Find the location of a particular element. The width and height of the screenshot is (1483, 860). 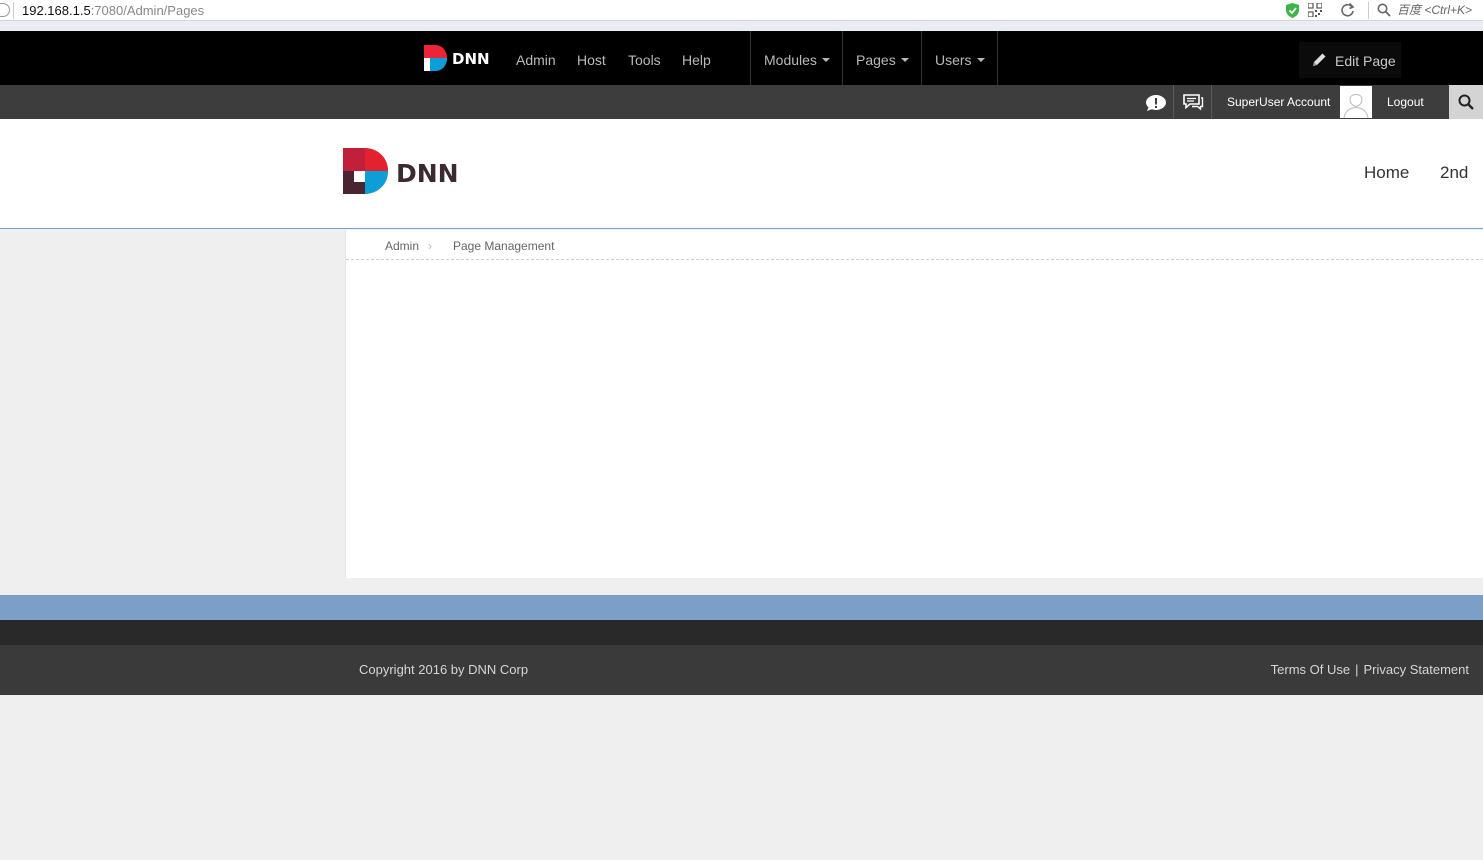

terms-of-use-link: Terms Of Use is located at coordinates (1310, 669).